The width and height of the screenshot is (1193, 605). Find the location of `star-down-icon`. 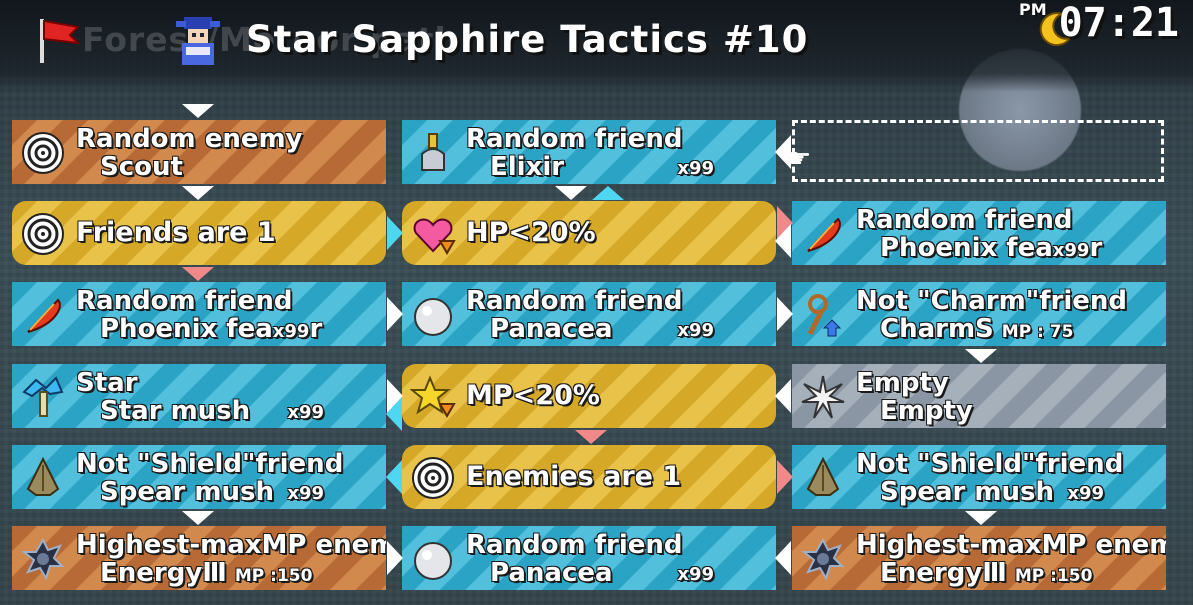

star-down-icon is located at coordinates (433, 396).